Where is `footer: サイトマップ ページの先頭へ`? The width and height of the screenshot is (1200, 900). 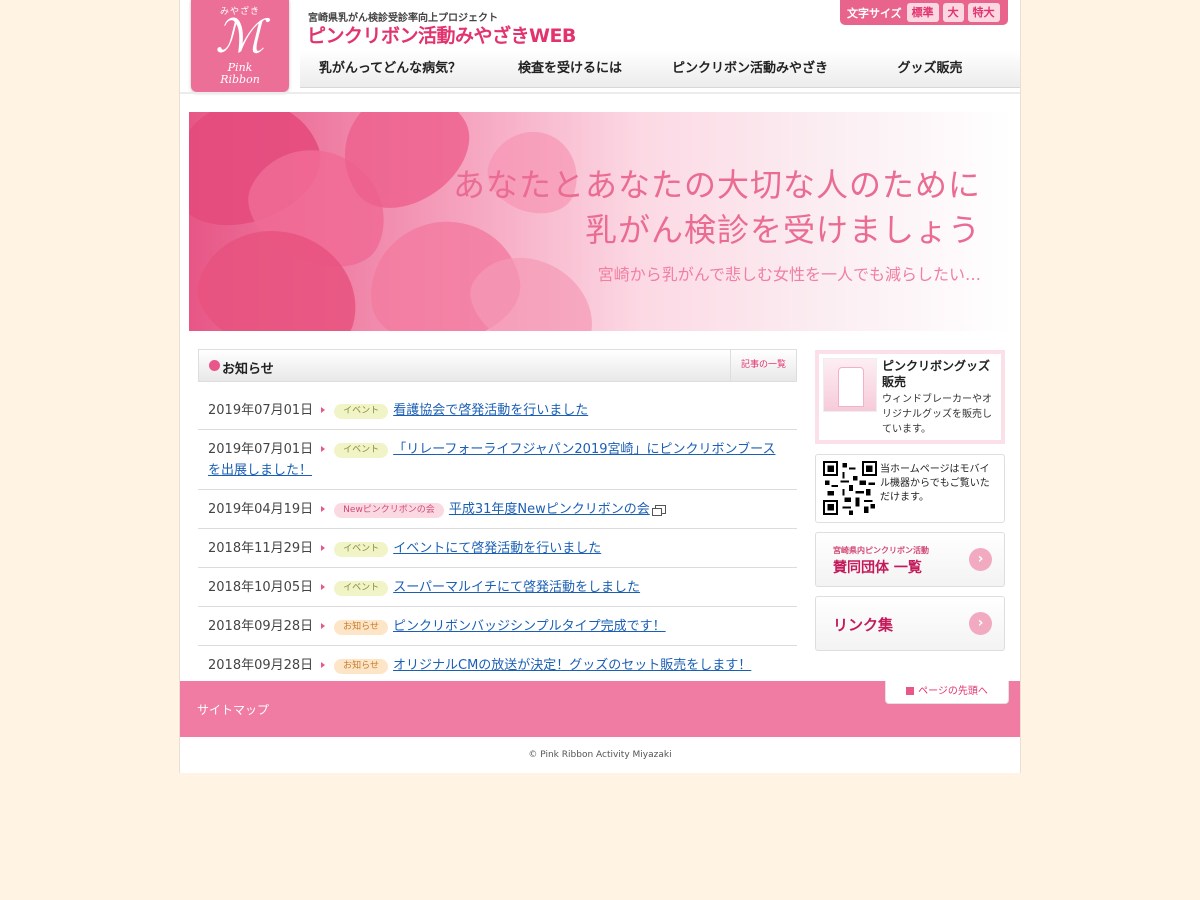
footer: サイトマップ ページの先頭へ is located at coordinates (600, 709).